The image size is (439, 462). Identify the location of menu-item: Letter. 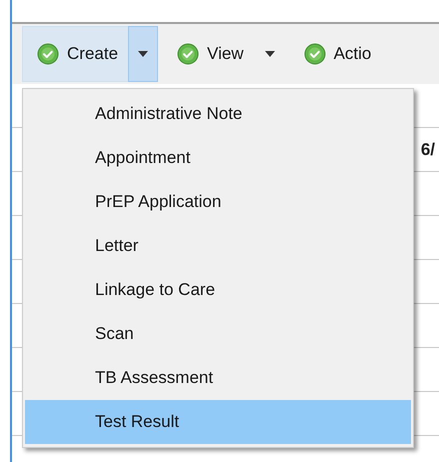
(218, 246).